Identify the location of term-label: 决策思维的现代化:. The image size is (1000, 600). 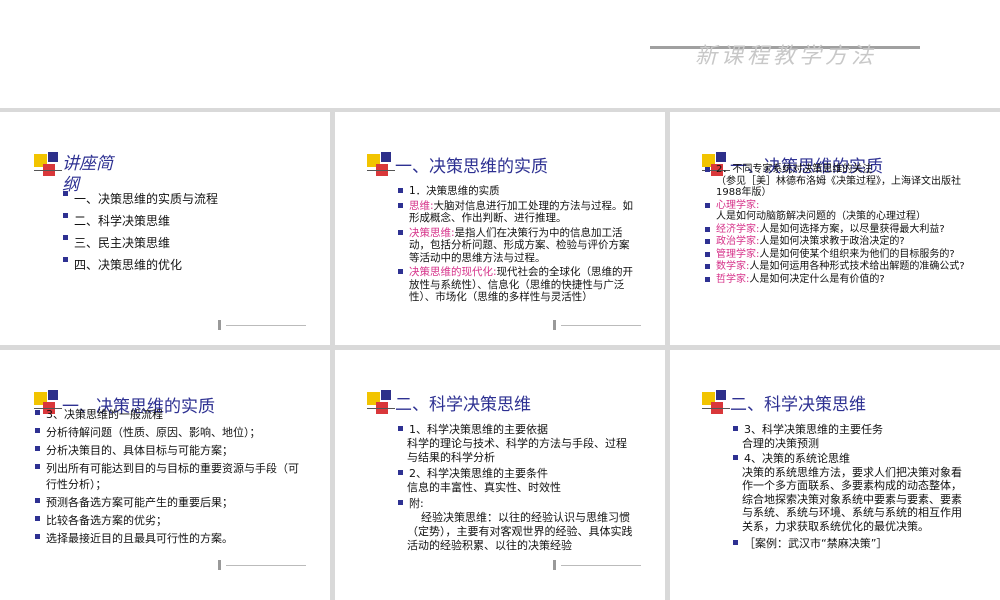
(453, 272).